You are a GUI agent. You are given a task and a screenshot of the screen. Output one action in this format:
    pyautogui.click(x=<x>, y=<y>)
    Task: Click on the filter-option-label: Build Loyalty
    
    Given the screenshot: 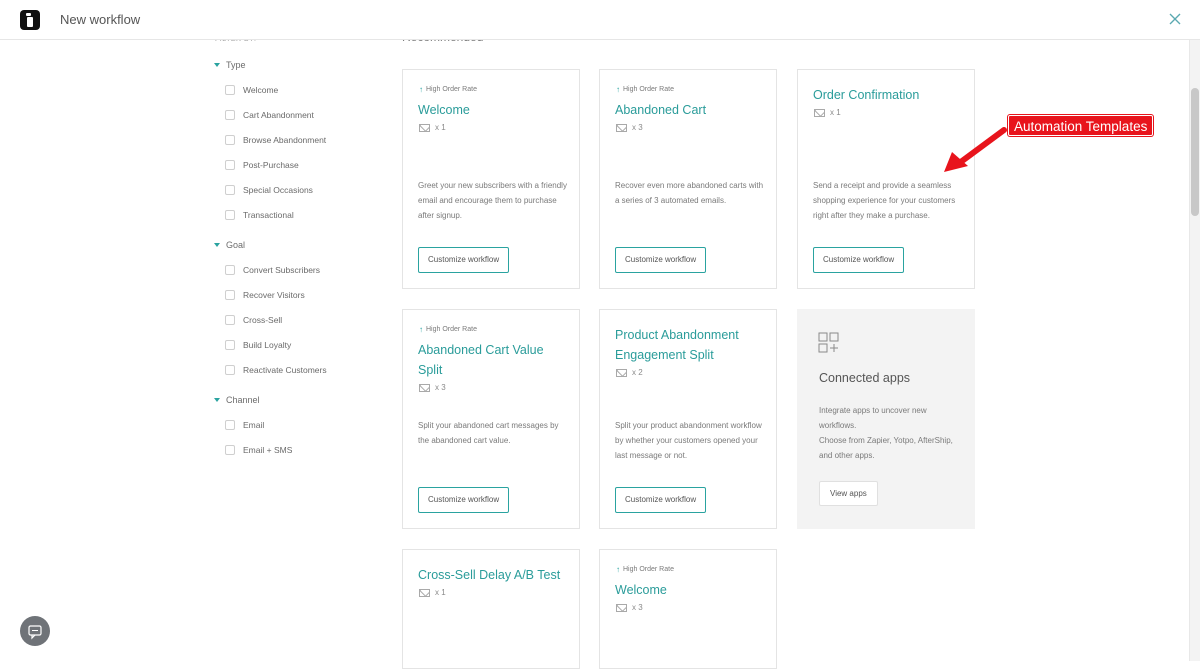 What is the action you would take?
    pyautogui.click(x=267, y=345)
    